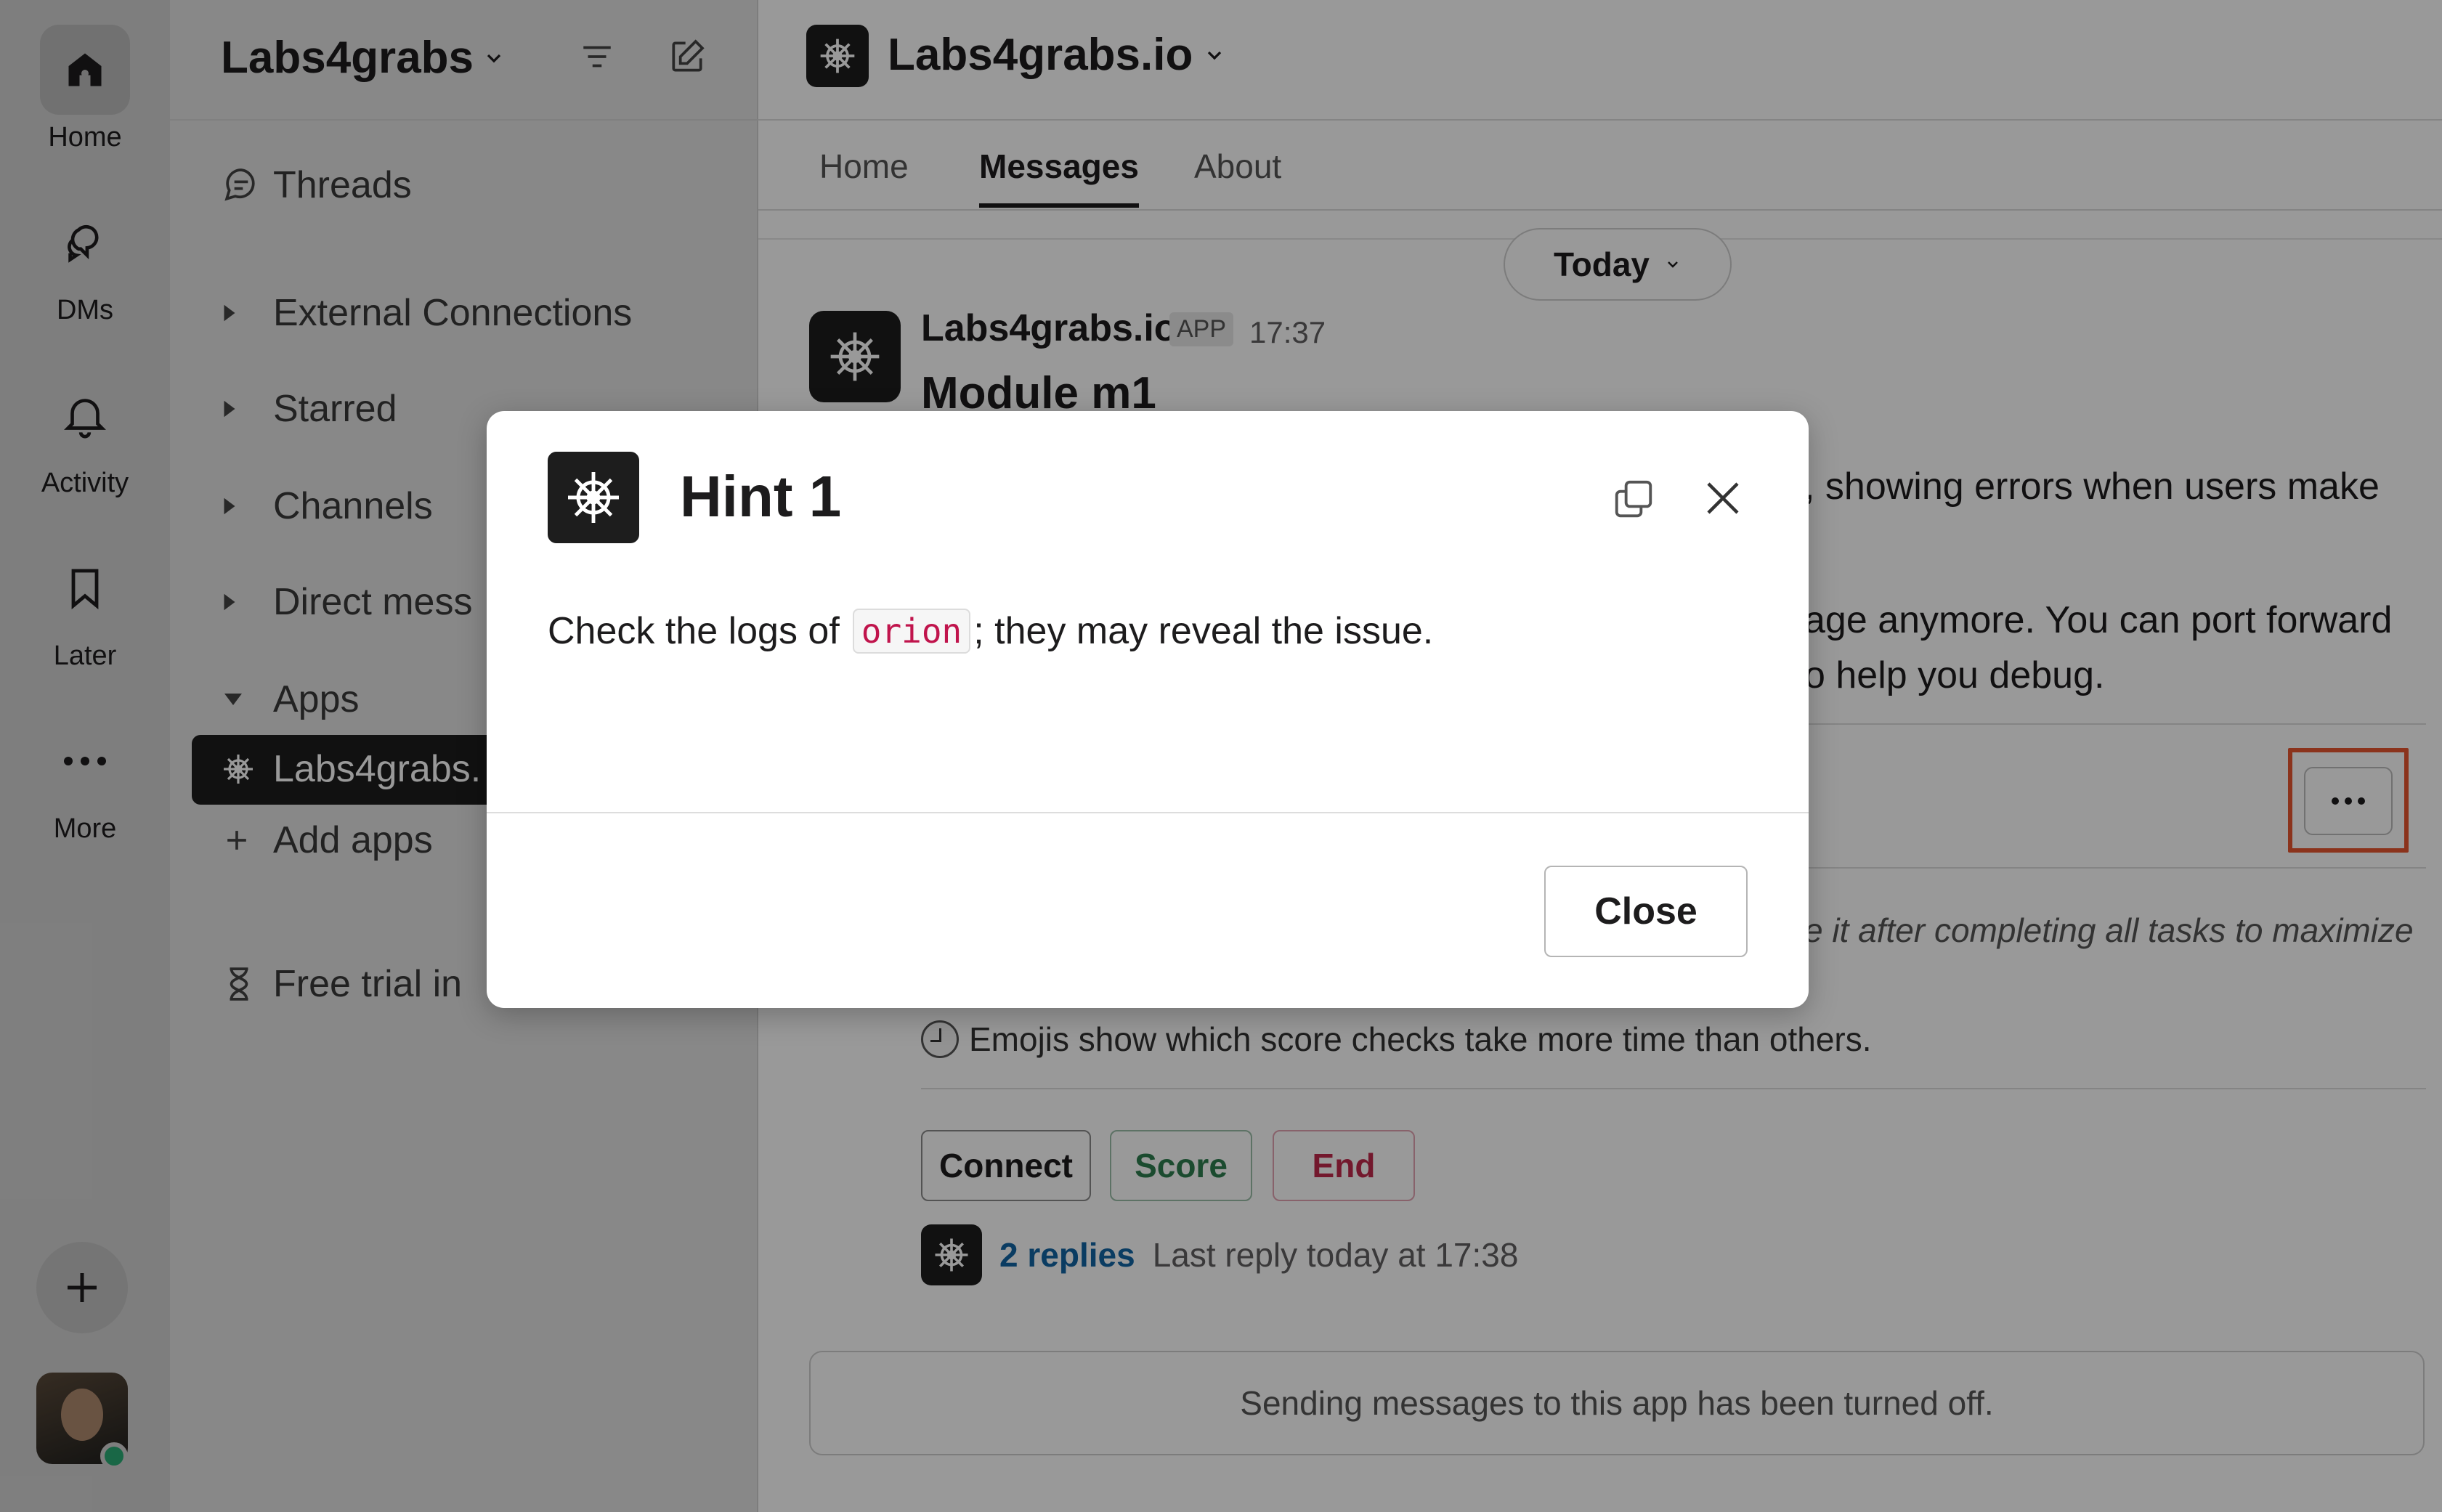  What do you see at coordinates (1723, 498) in the screenshot?
I see `close-icon` at bounding box center [1723, 498].